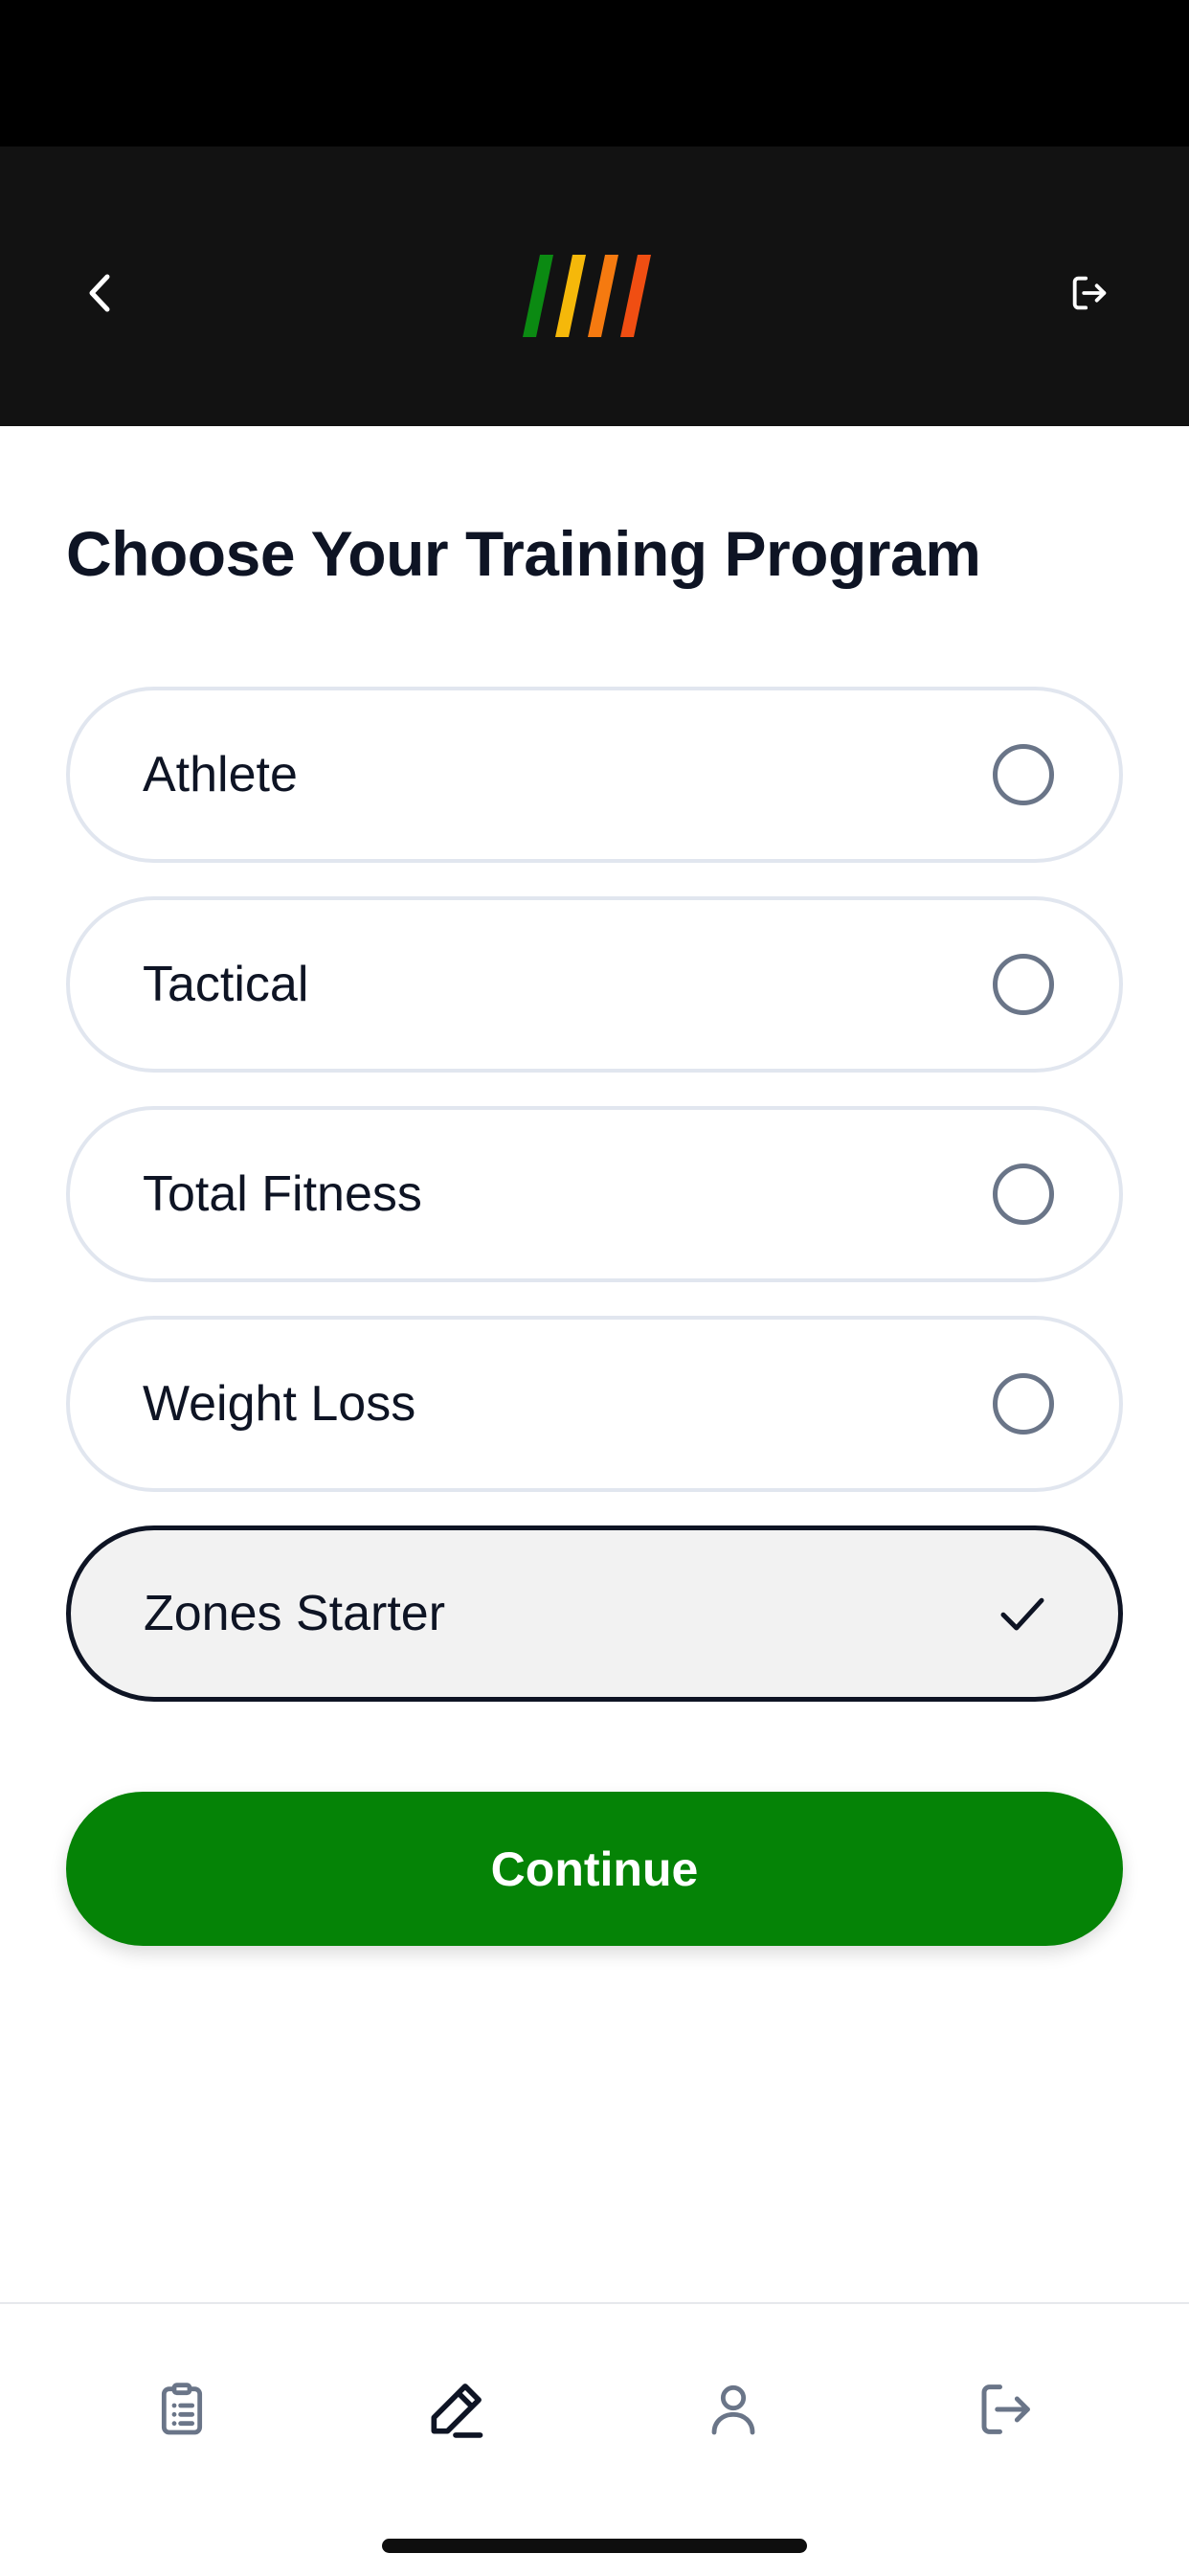 The width and height of the screenshot is (1189, 2576). I want to click on continue-button: Continue, so click(594, 1869).